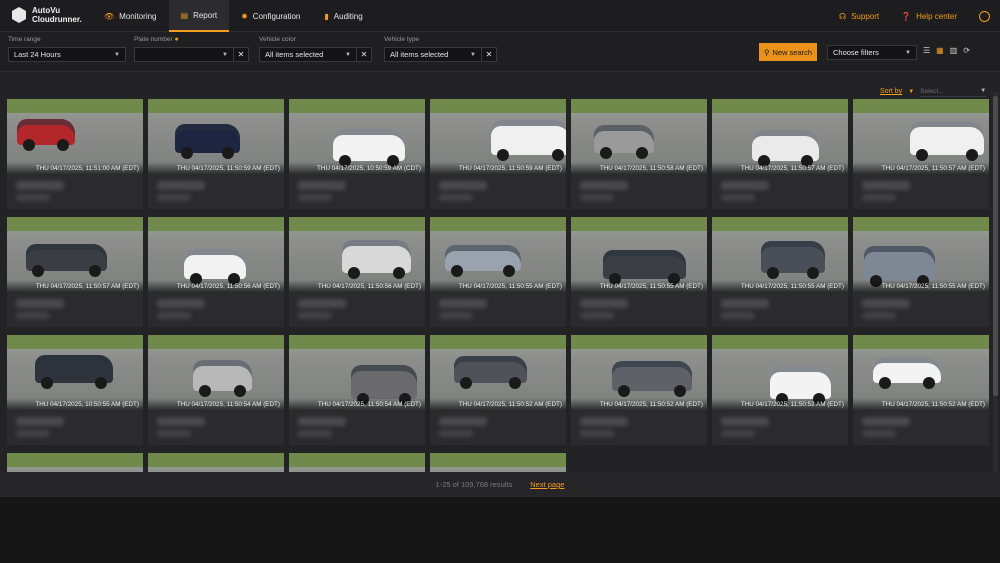  What do you see at coordinates (966, 50) in the screenshot?
I see `refresh-icon: ⟳` at bounding box center [966, 50].